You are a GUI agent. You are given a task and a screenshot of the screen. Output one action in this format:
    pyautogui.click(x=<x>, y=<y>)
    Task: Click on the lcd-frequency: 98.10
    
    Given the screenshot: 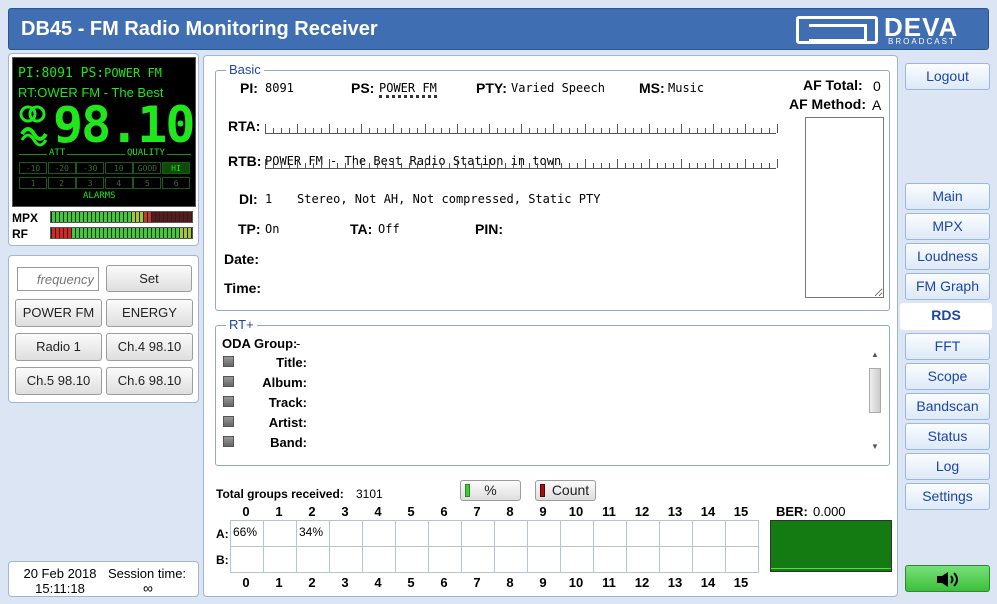 What is the action you would take?
    pyautogui.click(x=124, y=125)
    